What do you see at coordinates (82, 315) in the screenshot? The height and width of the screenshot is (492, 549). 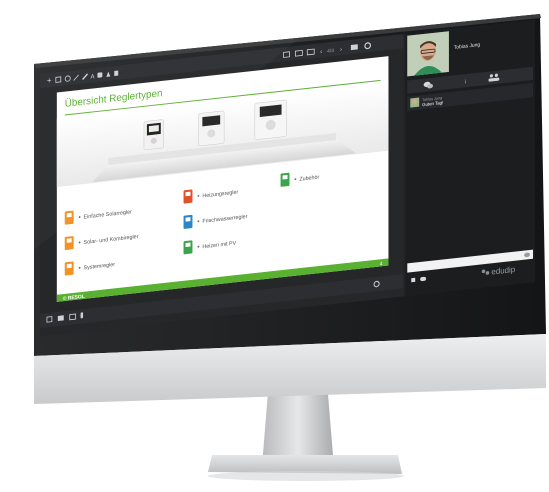 I see `microphone-icon` at bounding box center [82, 315].